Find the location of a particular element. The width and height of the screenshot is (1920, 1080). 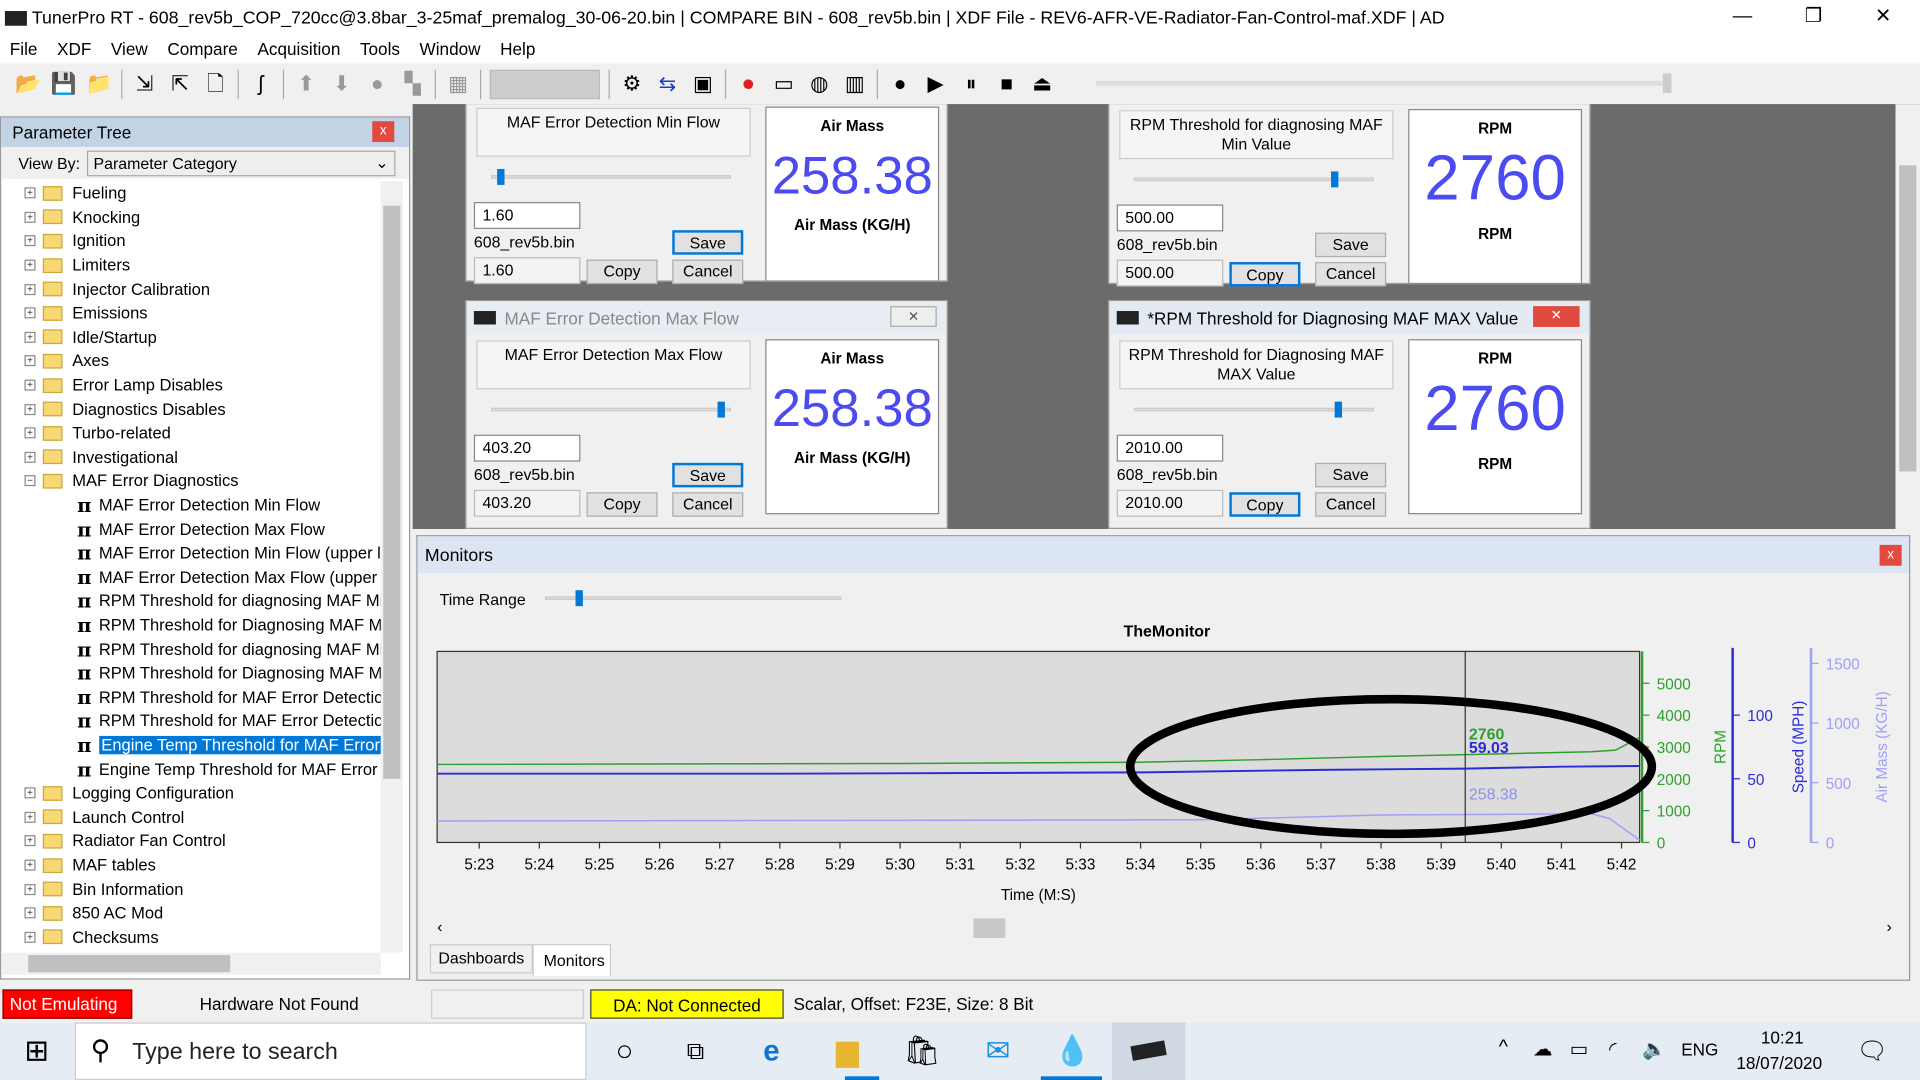

tree-category: + Emissions is located at coordinates (74, 313).